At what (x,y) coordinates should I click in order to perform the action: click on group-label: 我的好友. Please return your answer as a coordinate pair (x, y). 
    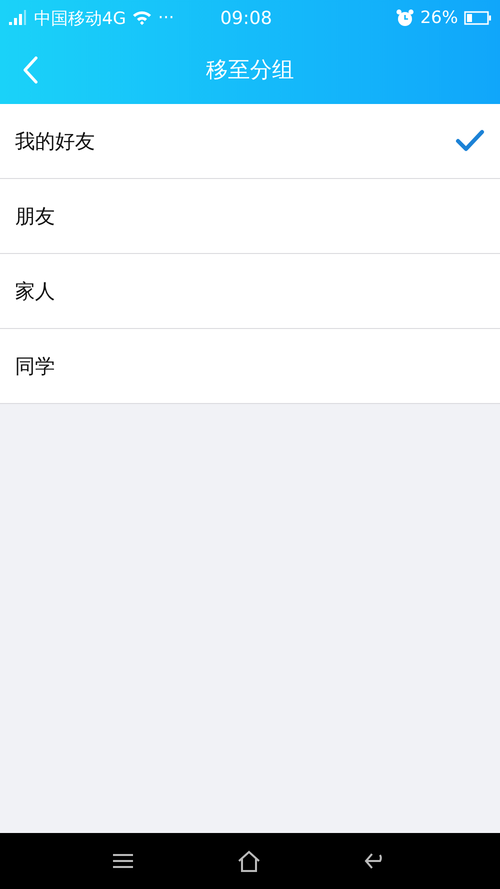
    Looking at the image, I should click on (55, 141).